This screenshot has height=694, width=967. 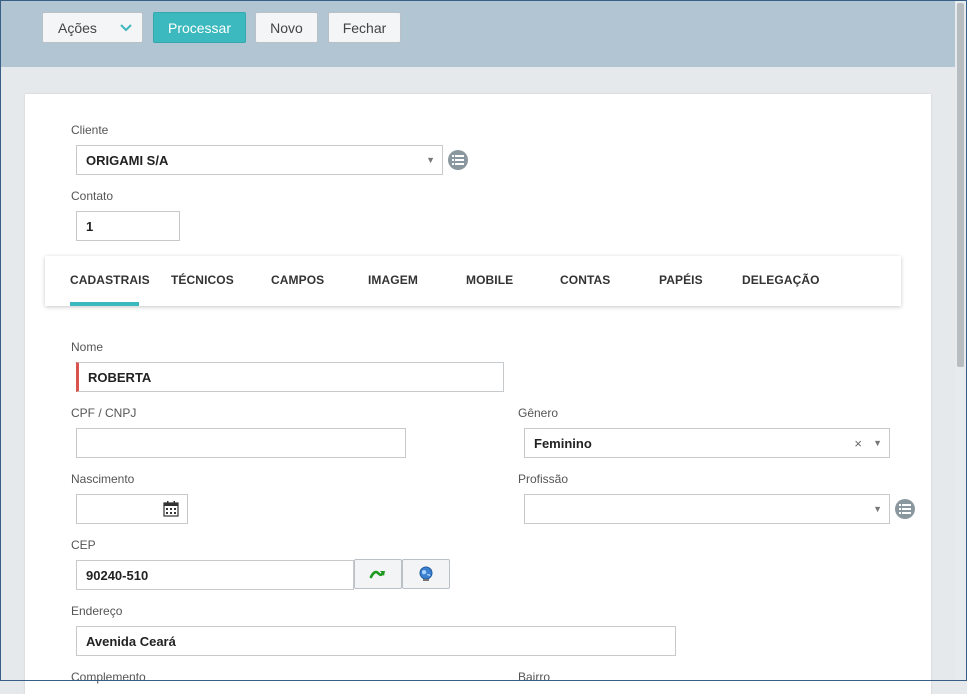 What do you see at coordinates (259, 160) in the screenshot?
I see `client-select: ORIGAMI S/A ▼` at bounding box center [259, 160].